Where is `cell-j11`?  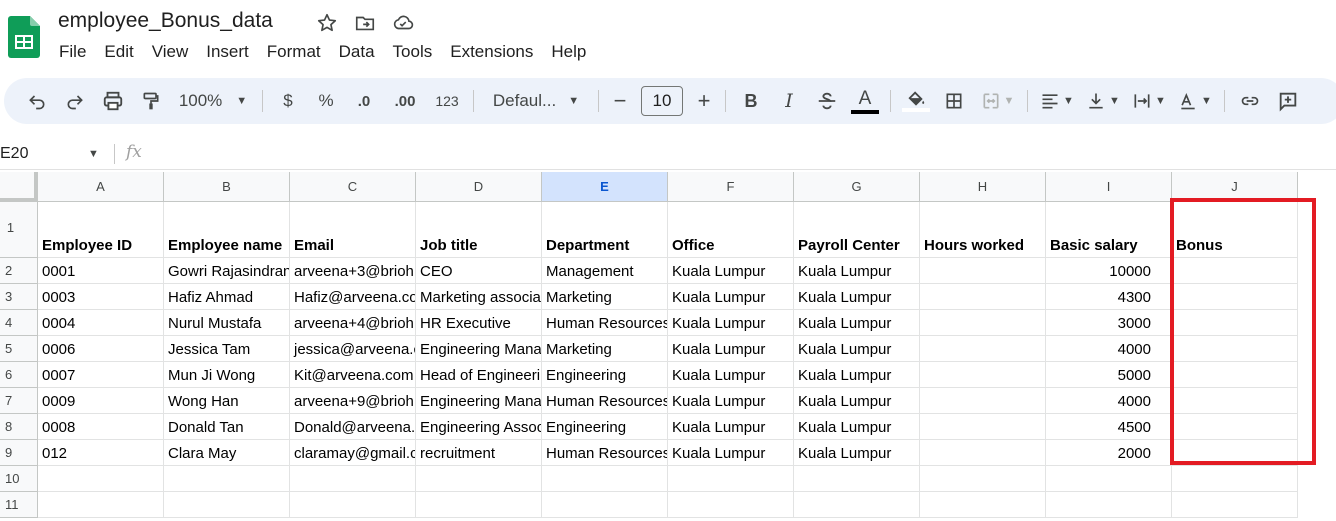
cell-j11 is located at coordinates (1235, 505).